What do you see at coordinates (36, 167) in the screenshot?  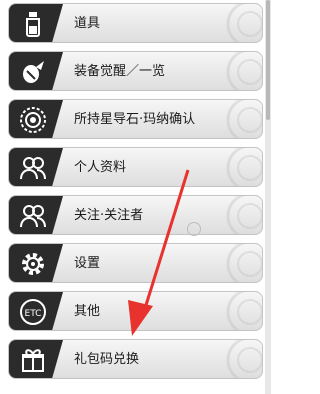 I see `profile-users-icon` at bounding box center [36, 167].